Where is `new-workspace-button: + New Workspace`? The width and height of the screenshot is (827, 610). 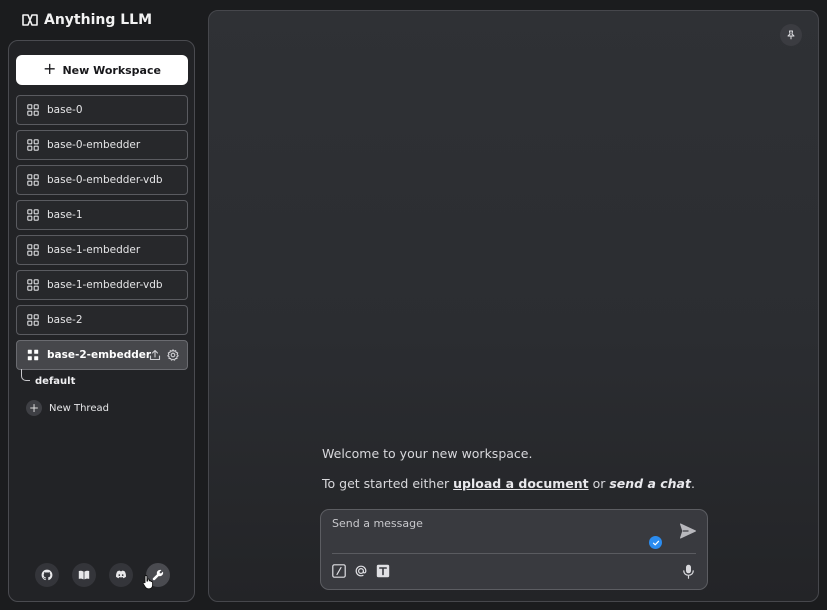
new-workspace-button: + New Workspace is located at coordinates (102, 70).